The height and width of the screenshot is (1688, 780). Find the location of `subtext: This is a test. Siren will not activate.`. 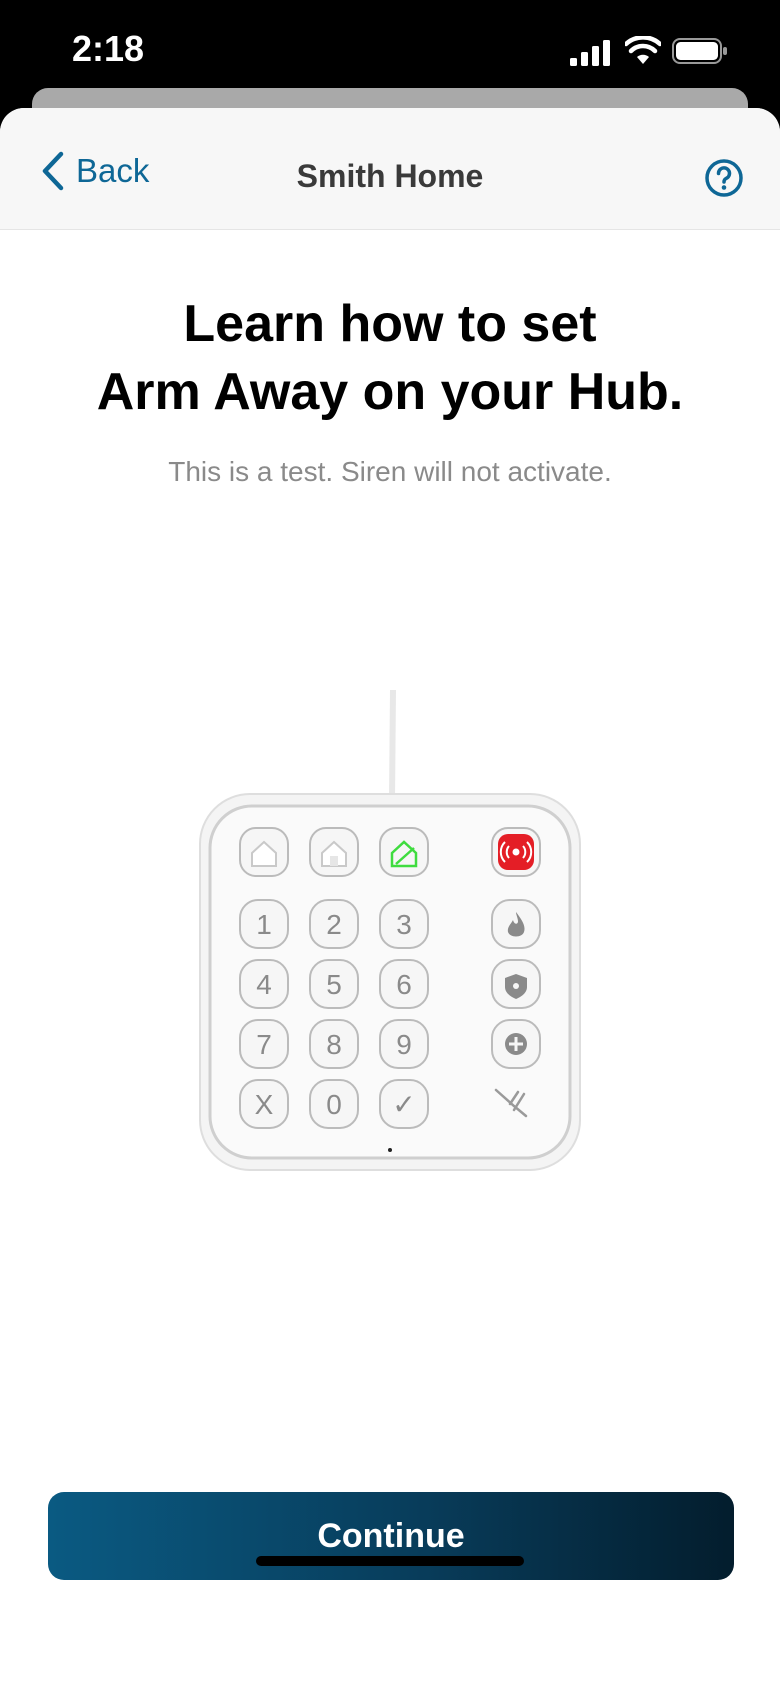

subtext: This is a test. Siren will not activate. is located at coordinates (390, 471).